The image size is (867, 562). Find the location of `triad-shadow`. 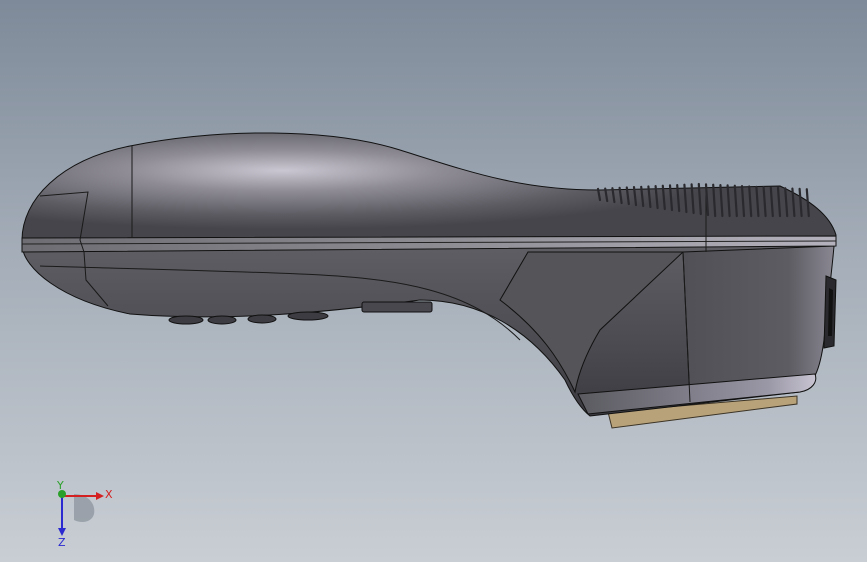

triad-shadow is located at coordinates (84, 508).